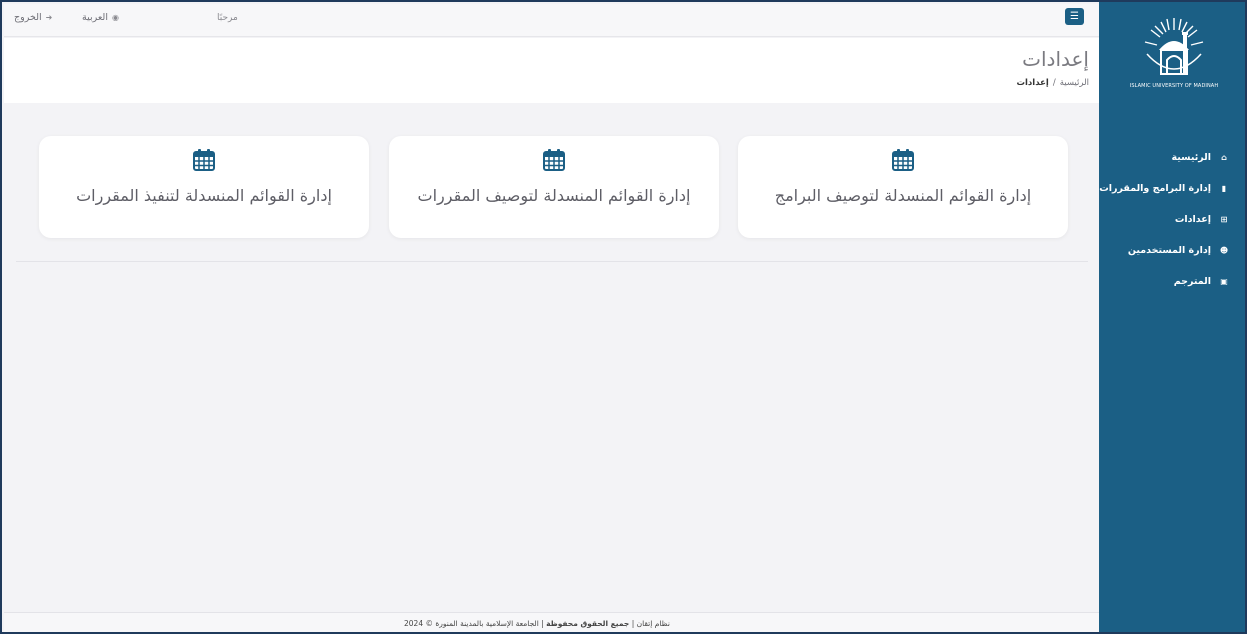 This screenshot has height=634, width=1247. Describe the element at coordinates (1224, 281) in the screenshot. I see `language-icon: ▣` at that location.